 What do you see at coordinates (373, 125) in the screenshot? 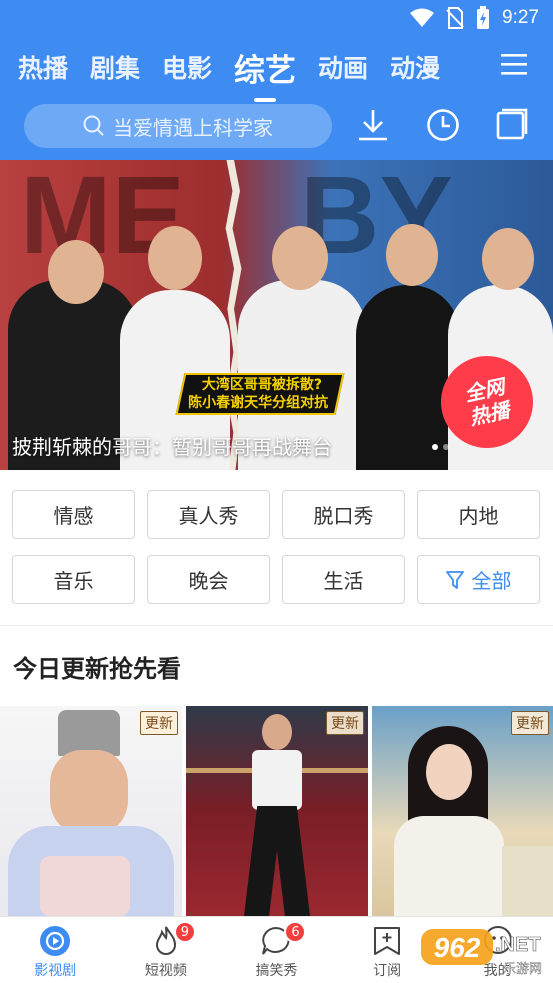
I see `download-icon` at bounding box center [373, 125].